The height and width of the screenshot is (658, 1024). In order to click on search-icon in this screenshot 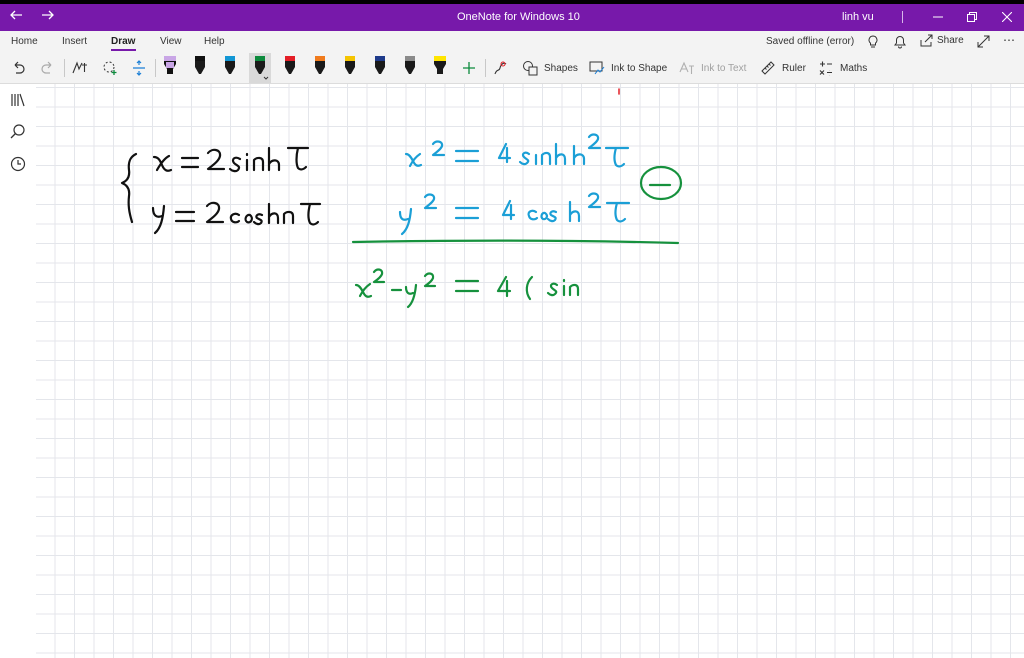, I will do `click(18, 132)`.